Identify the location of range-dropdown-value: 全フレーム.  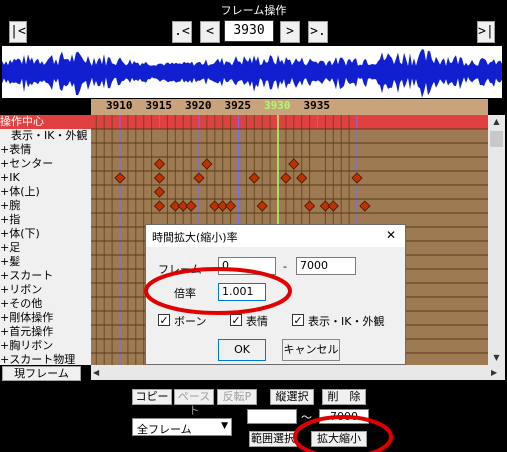
(164, 429).